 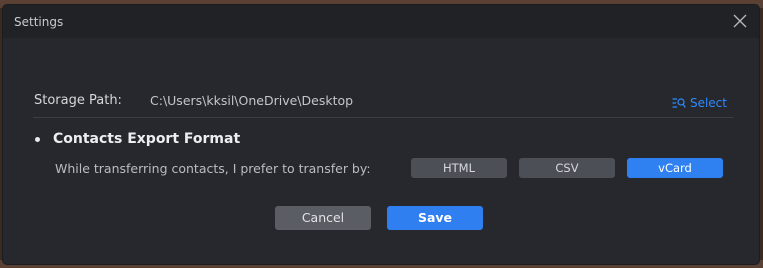 I want to click on storage-path-label: Storage Path:, so click(x=78, y=100).